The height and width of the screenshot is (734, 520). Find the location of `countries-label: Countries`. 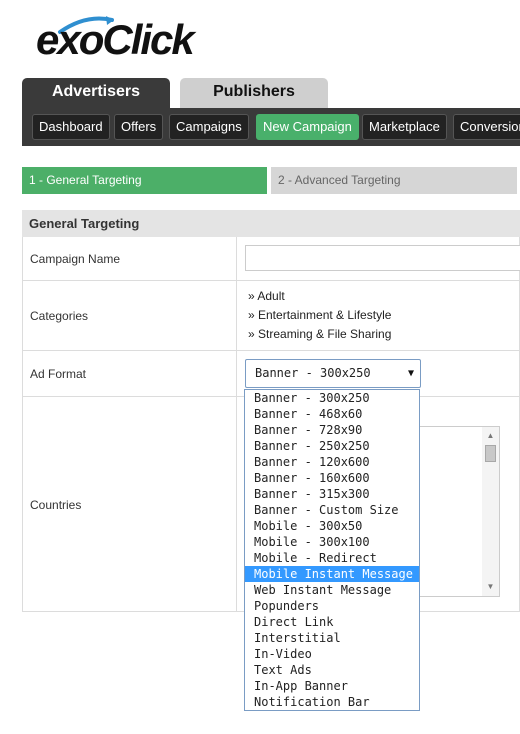

countries-label: Countries is located at coordinates (130, 504).